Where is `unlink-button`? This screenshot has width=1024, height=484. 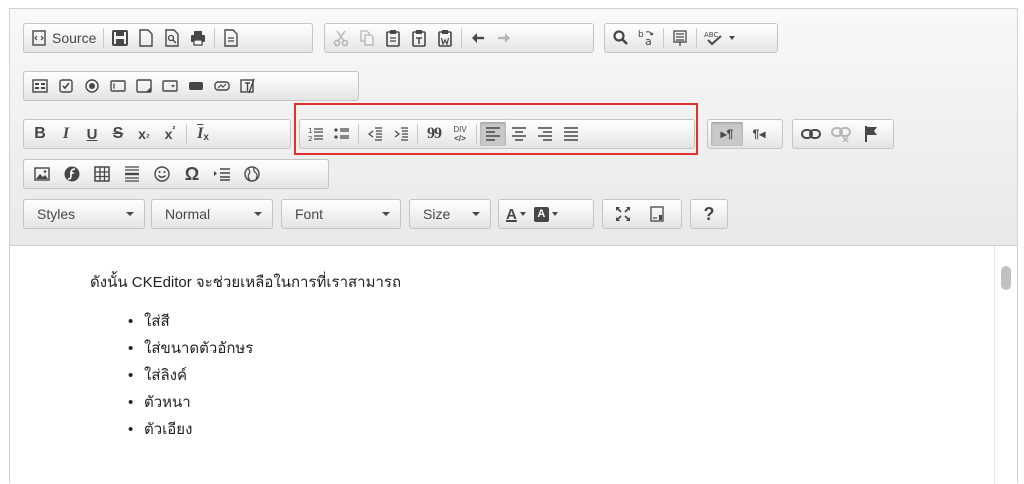 unlink-button is located at coordinates (841, 134).